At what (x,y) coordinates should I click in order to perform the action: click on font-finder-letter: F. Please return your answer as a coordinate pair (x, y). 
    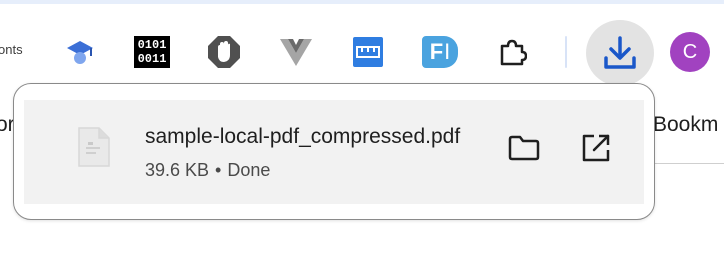
    Looking at the image, I should click on (436, 51).